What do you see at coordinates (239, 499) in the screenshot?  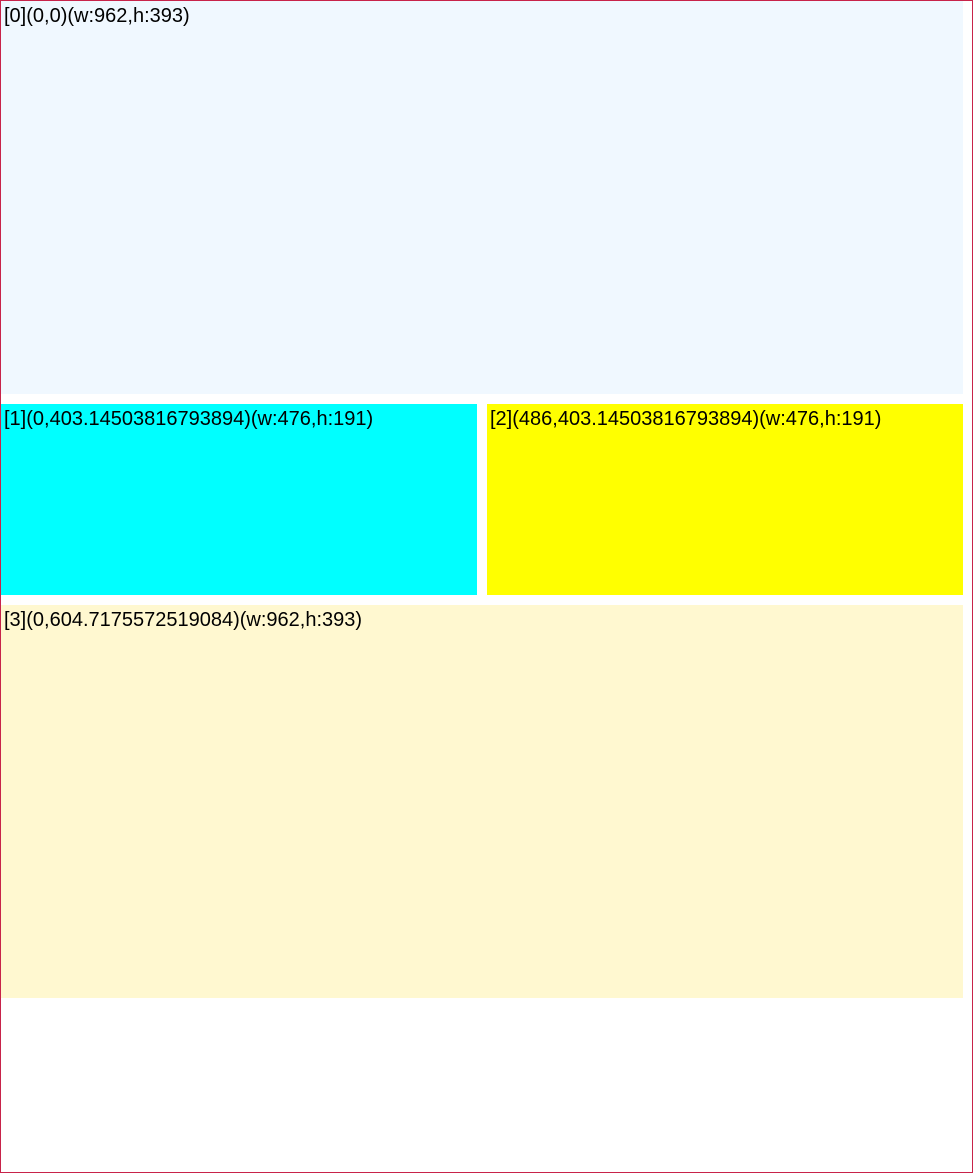 I see `layout-box-1: [1](0,403.14503816793894)(w:476,h:191)` at bounding box center [239, 499].